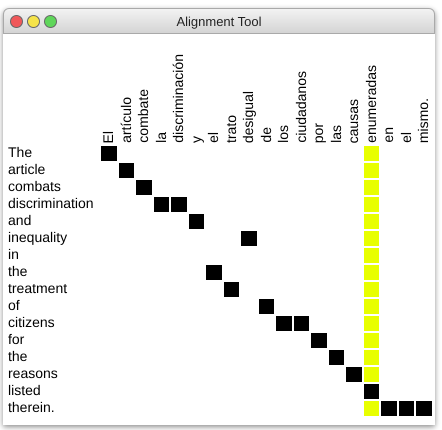  What do you see at coordinates (336, 134) in the screenshot?
I see `column-header: las` at bounding box center [336, 134].